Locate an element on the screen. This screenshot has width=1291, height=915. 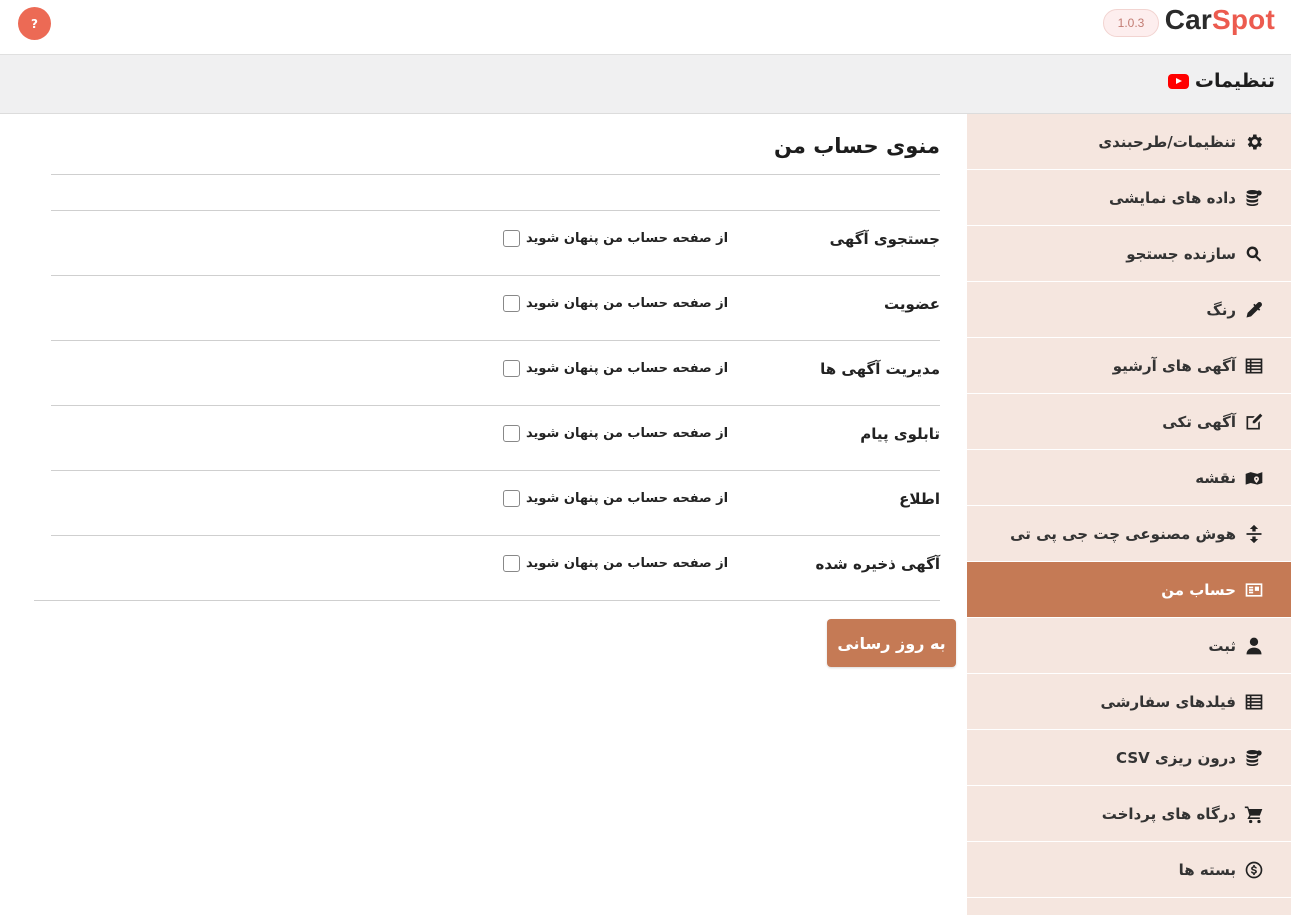
eyedropper-icon is located at coordinates (1254, 310).